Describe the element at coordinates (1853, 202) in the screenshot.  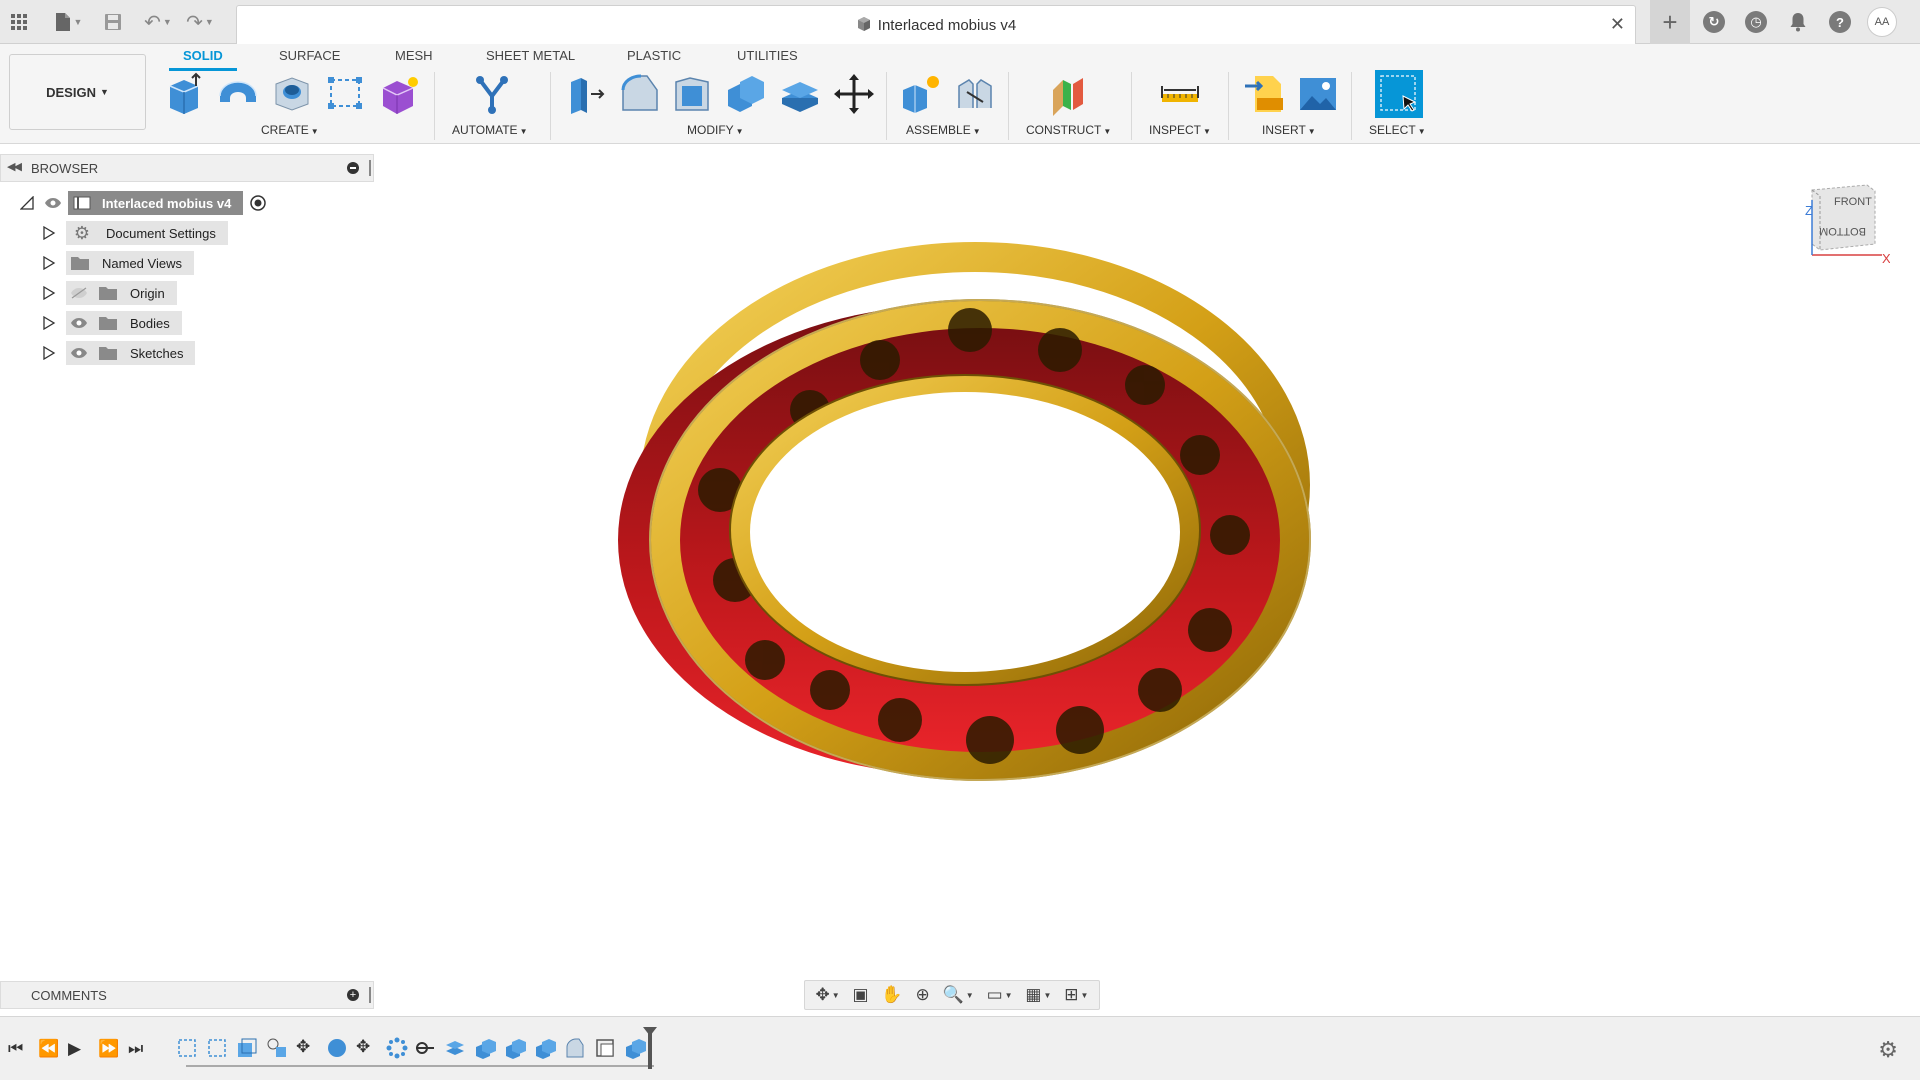
I see `viewcube-front-label: FRONT` at that location.